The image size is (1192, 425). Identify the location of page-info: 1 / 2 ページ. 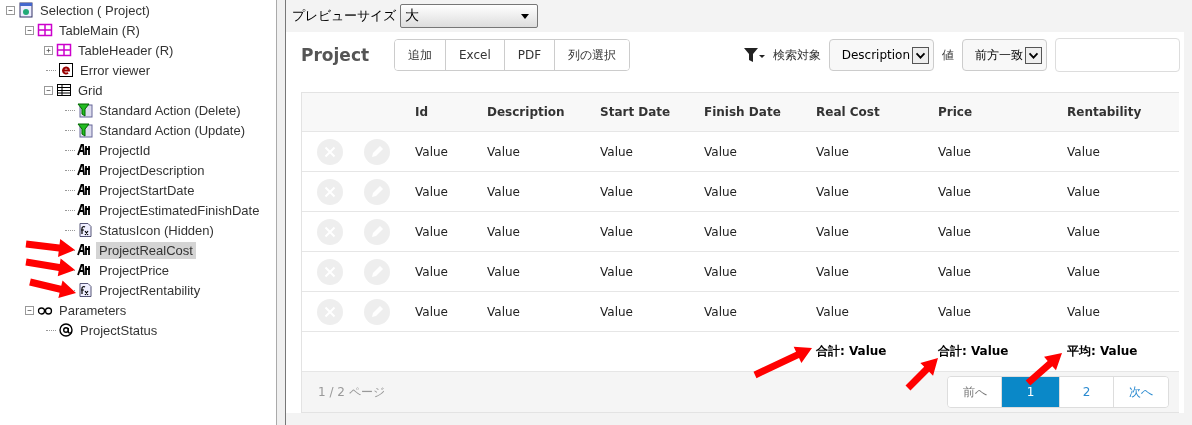
(351, 392).